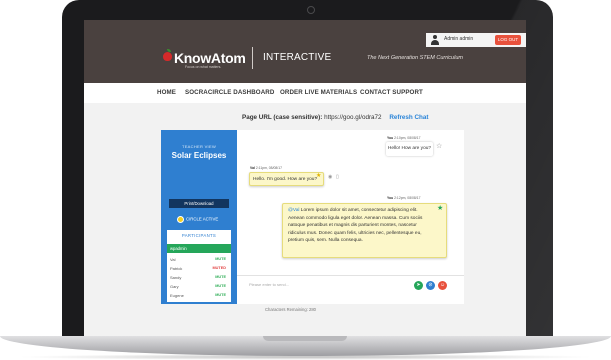  I want to click on current-user-row: wpadmin, so click(199, 248).